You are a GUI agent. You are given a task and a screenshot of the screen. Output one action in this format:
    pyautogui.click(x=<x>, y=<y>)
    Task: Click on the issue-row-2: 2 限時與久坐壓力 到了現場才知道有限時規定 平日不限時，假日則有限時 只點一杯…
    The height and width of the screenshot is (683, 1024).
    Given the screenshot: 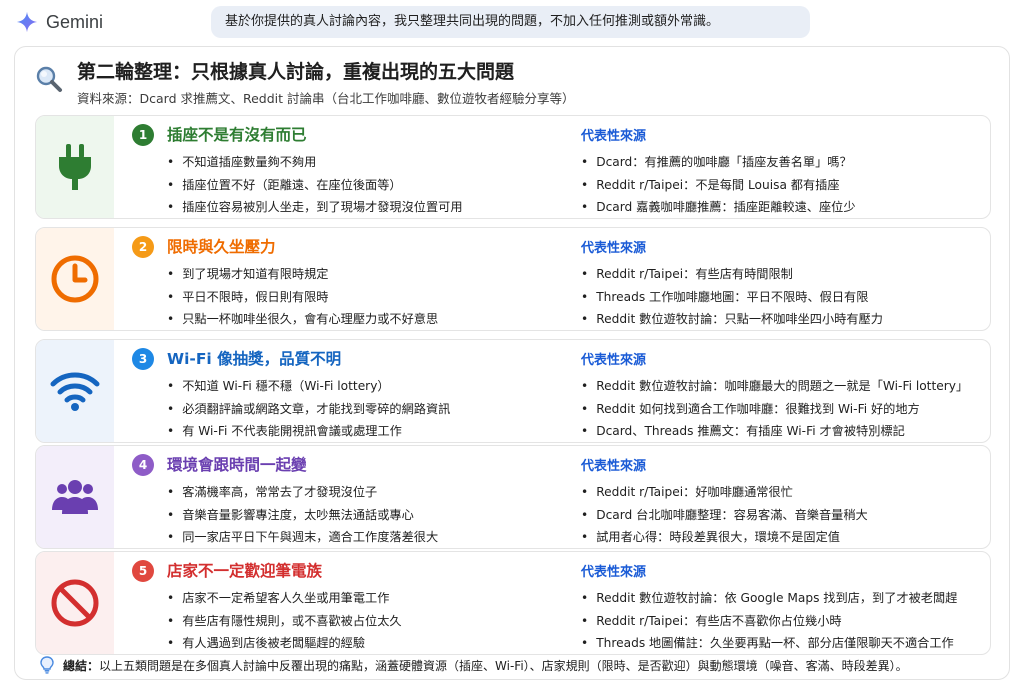 What is the action you would take?
    pyautogui.click(x=513, y=279)
    